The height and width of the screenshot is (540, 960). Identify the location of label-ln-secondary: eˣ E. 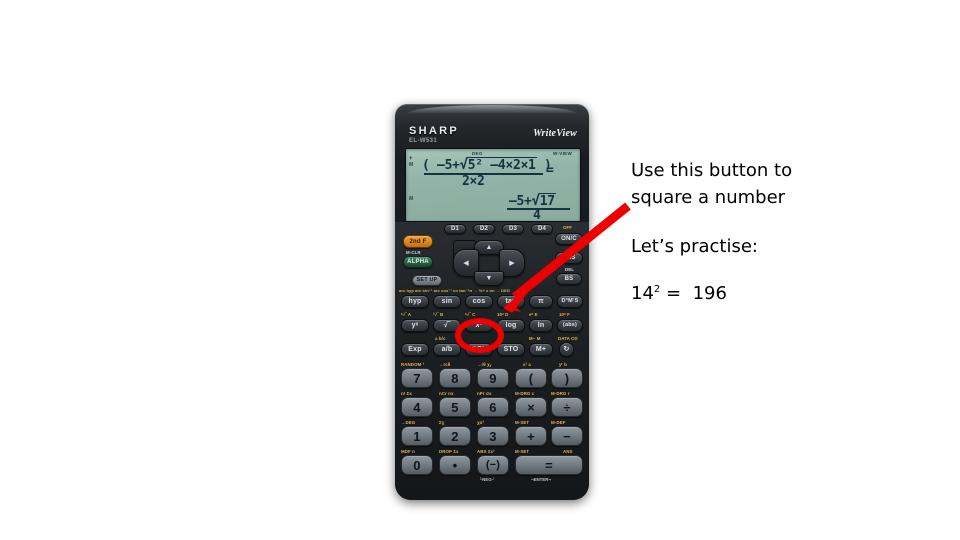
(533, 314).